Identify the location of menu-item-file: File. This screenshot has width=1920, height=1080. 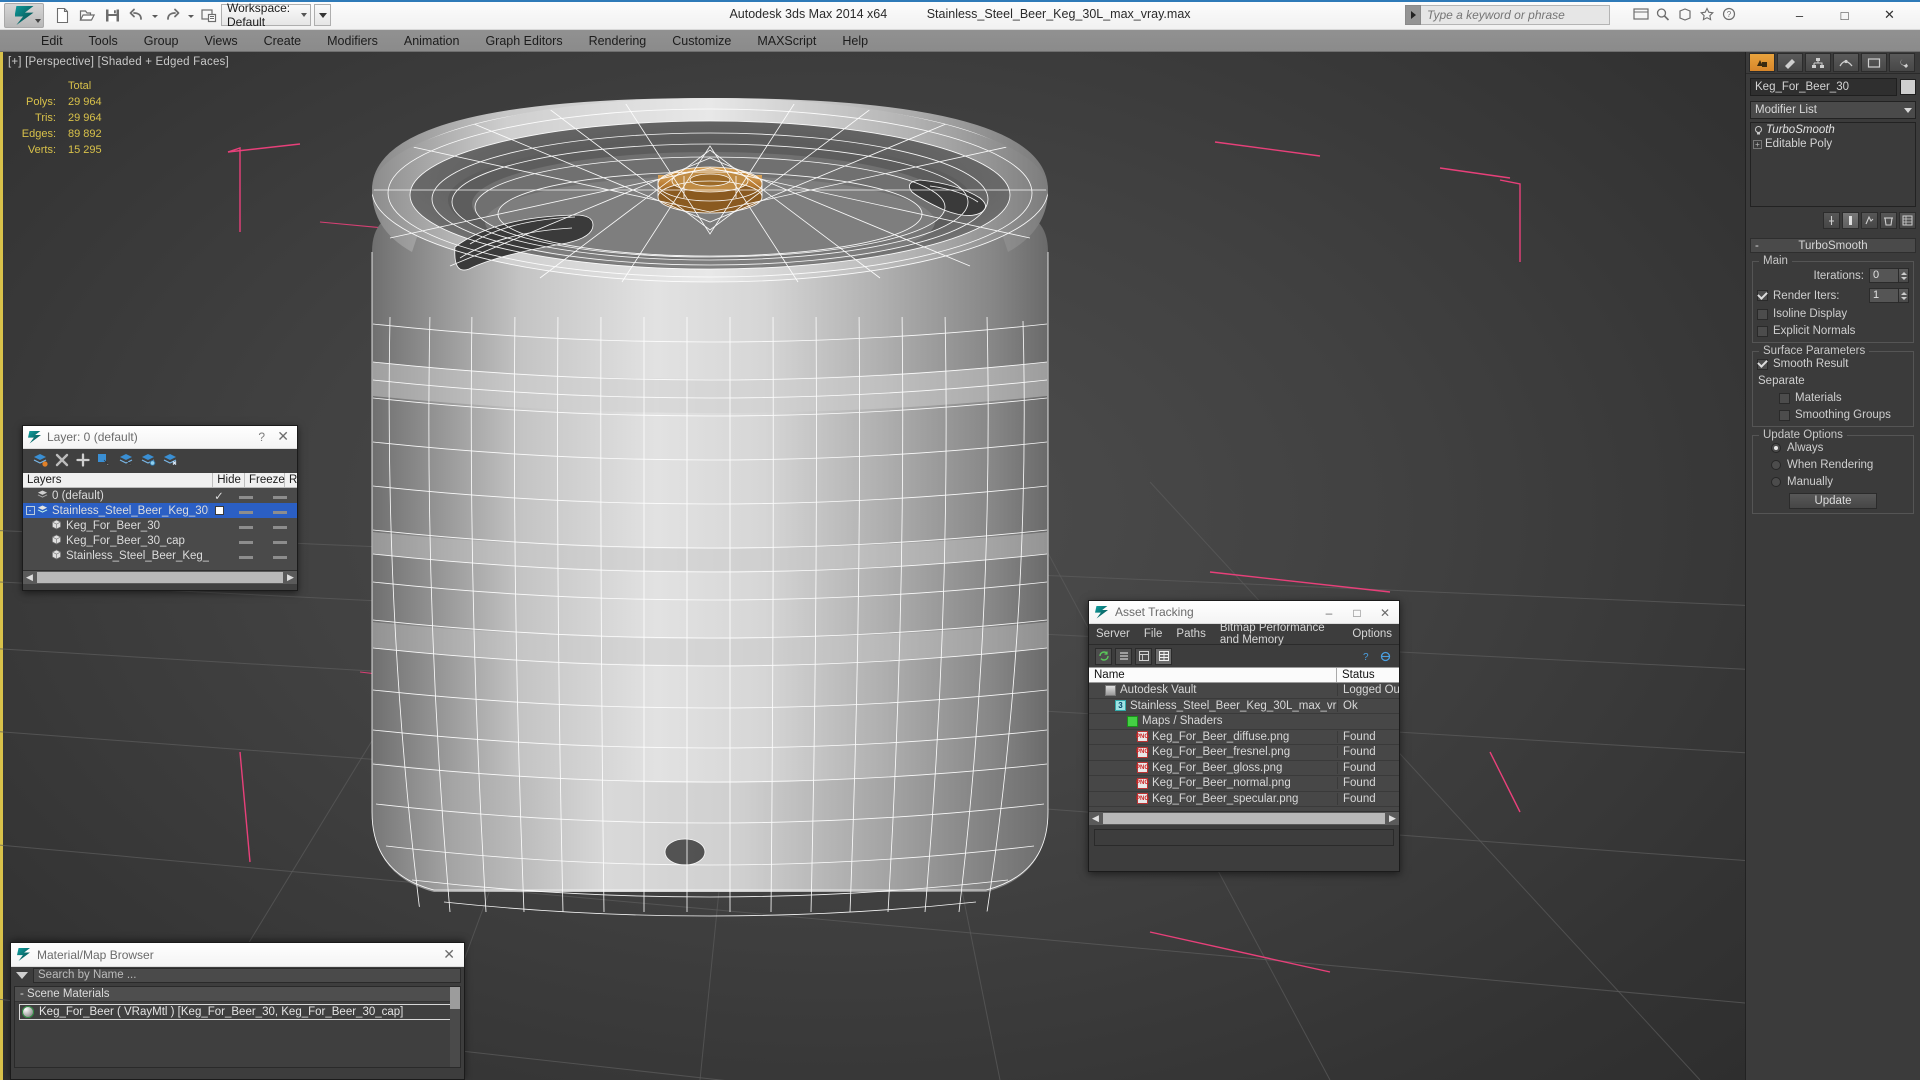
(1153, 634).